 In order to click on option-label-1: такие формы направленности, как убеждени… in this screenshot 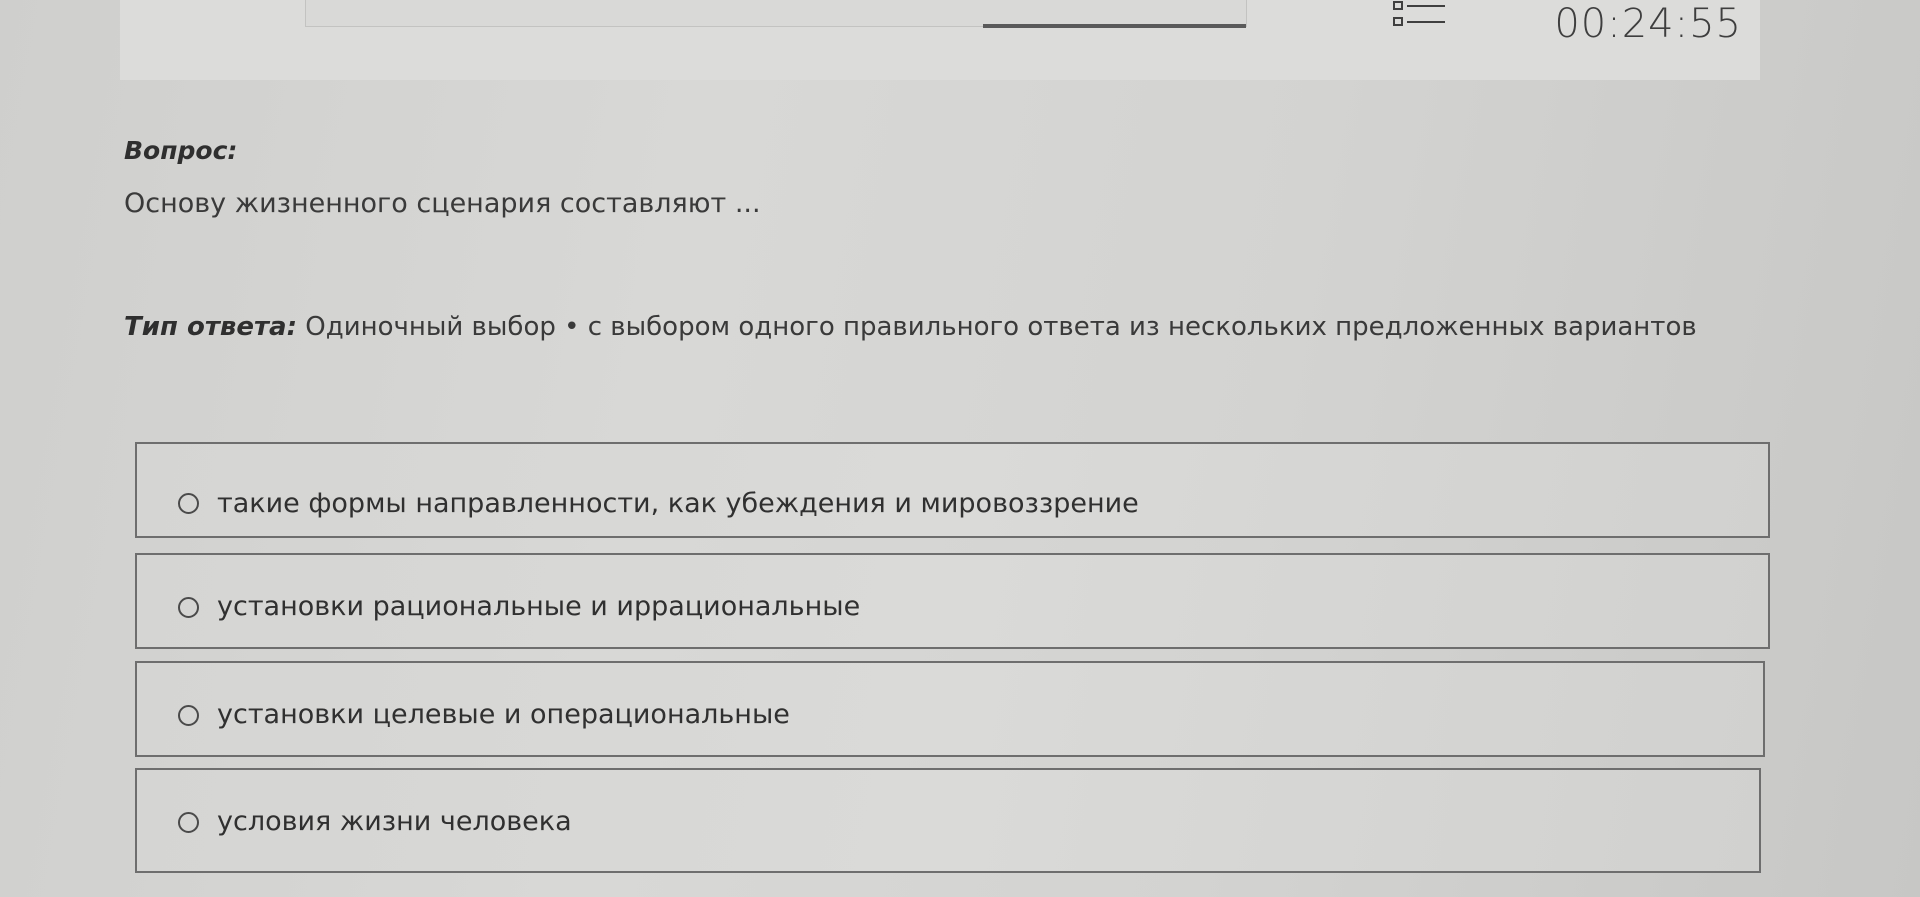, I will do `click(678, 503)`.